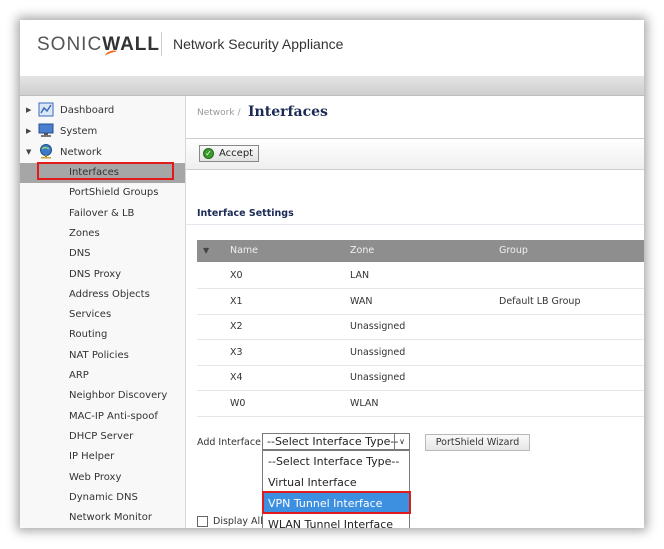  Describe the element at coordinates (102, 437) in the screenshot. I see `sidebar-subitem: DHCP Server` at that location.